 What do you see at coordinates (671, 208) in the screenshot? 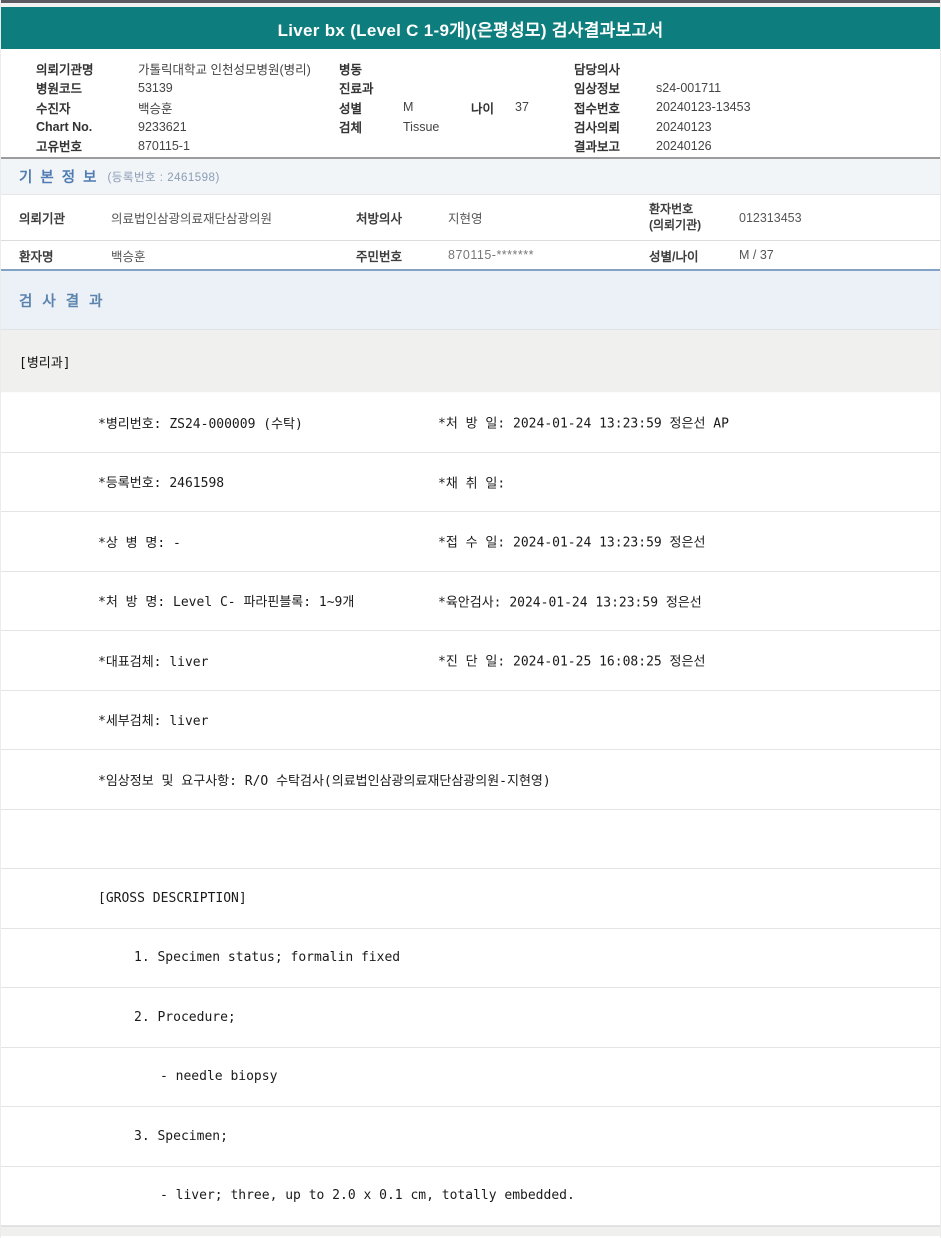
I see `col-label-patient-no-line1: 환자번호` at bounding box center [671, 208].